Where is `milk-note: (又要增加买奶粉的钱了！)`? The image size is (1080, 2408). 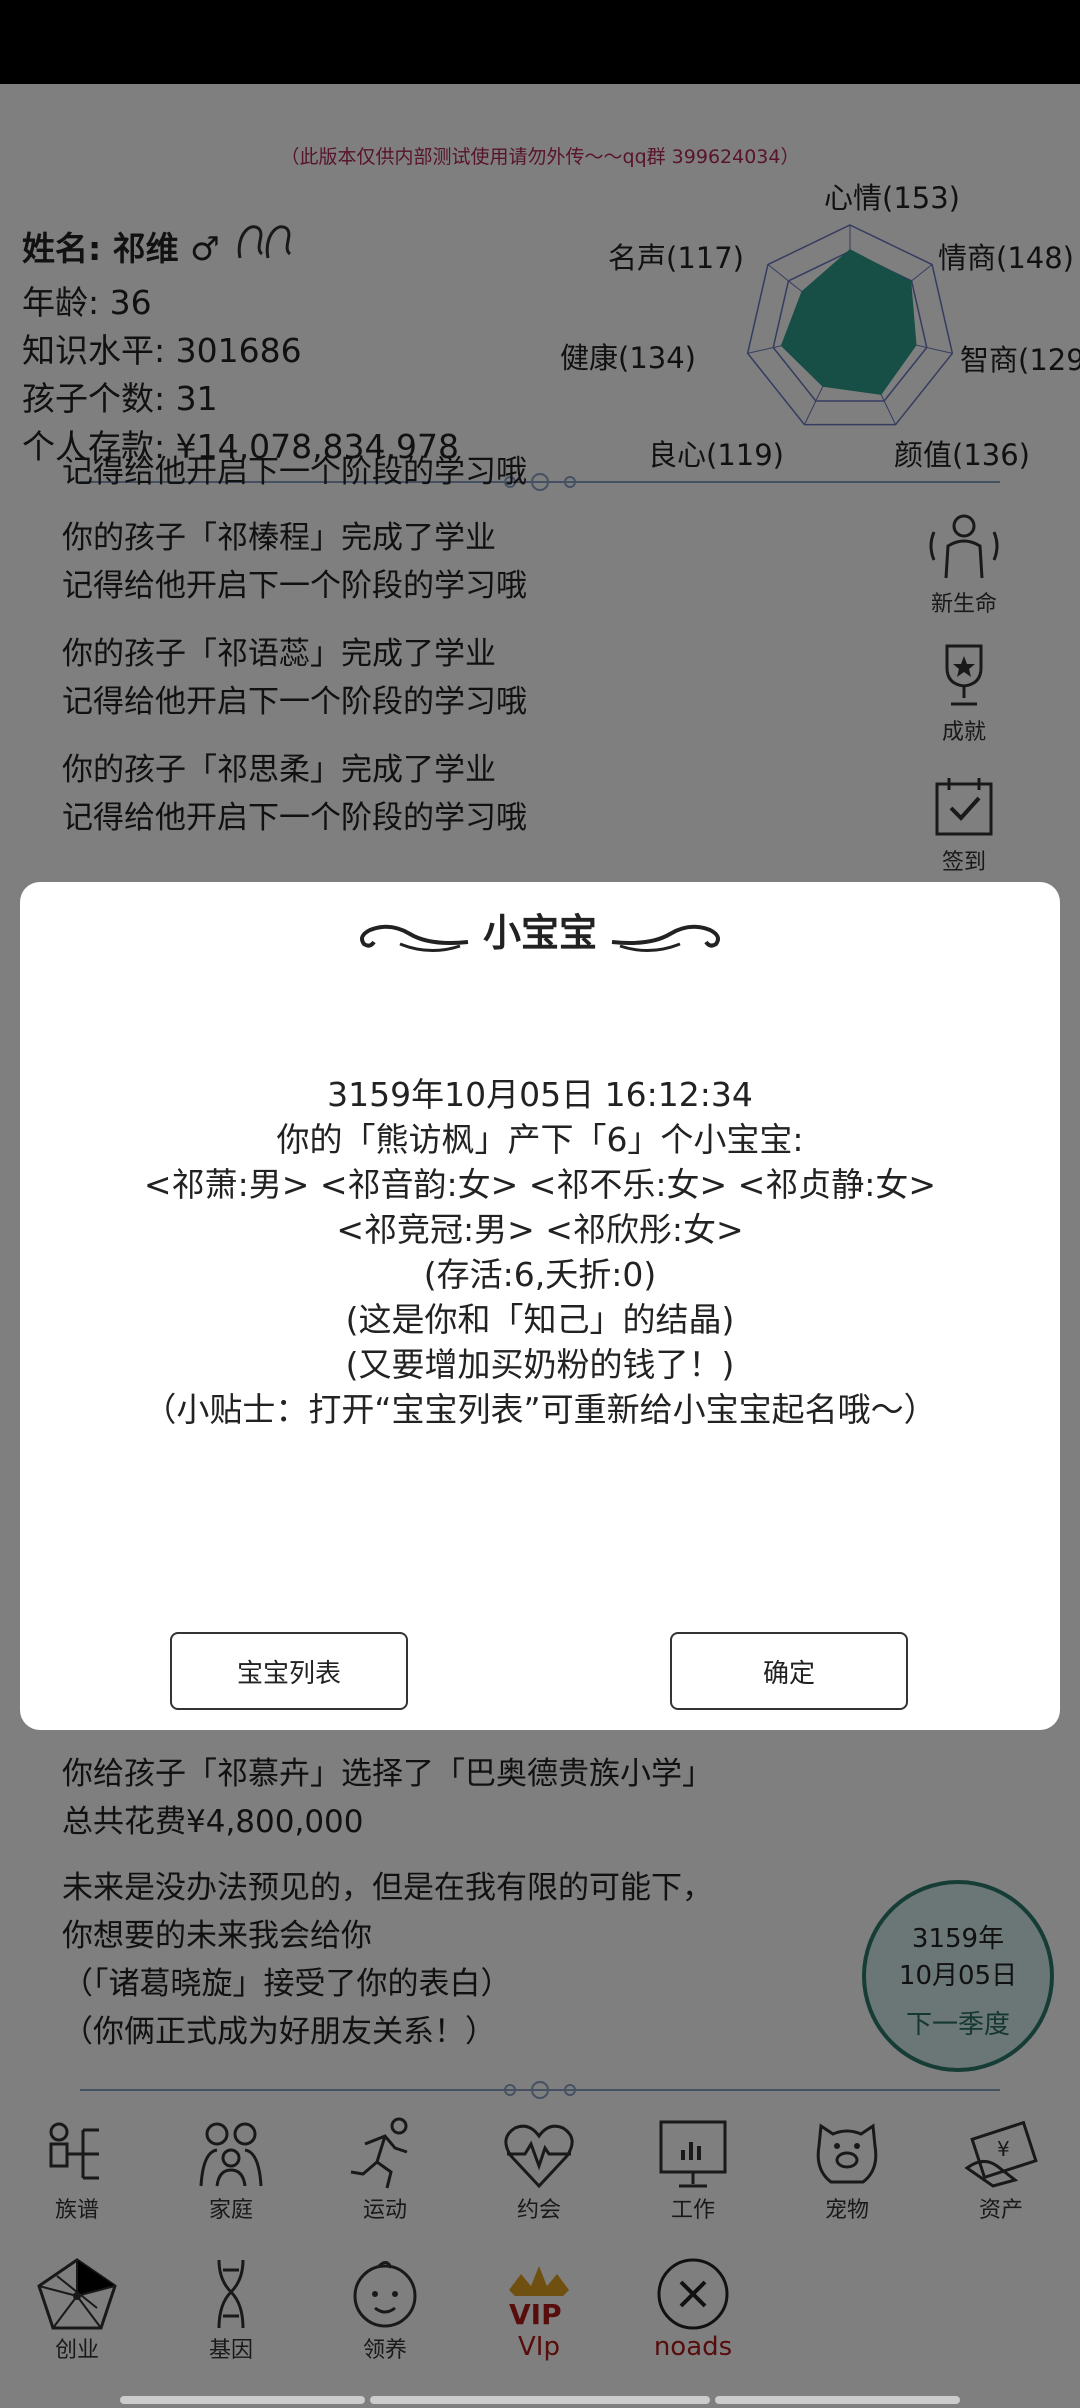 milk-note: (又要增加买奶粉的钱了！) is located at coordinates (540, 1364).